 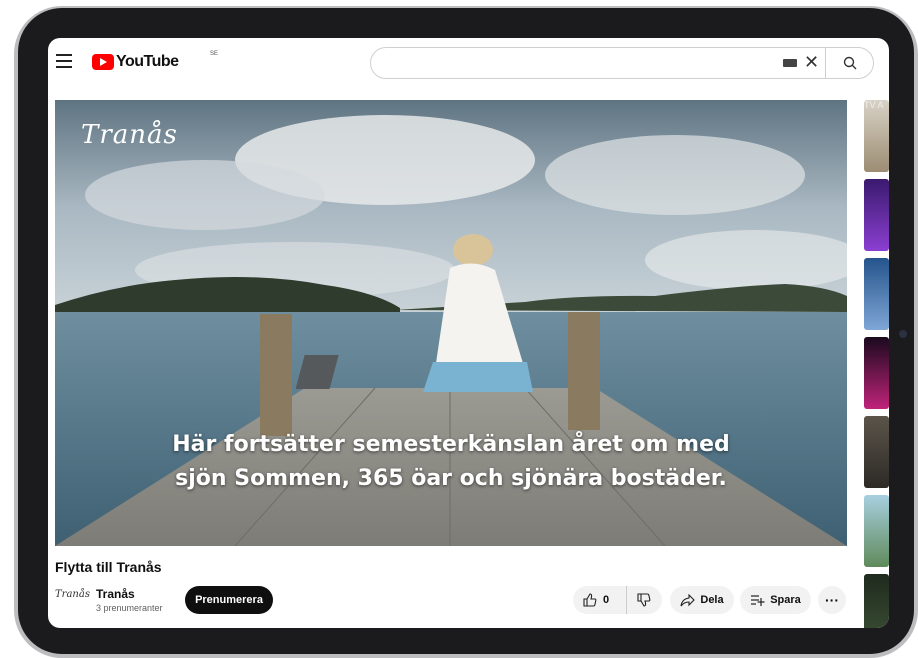 What do you see at coordinates (590, 600) in the screenshot?
I see `thumbs-up-icon` at bounding box center [590, 600].